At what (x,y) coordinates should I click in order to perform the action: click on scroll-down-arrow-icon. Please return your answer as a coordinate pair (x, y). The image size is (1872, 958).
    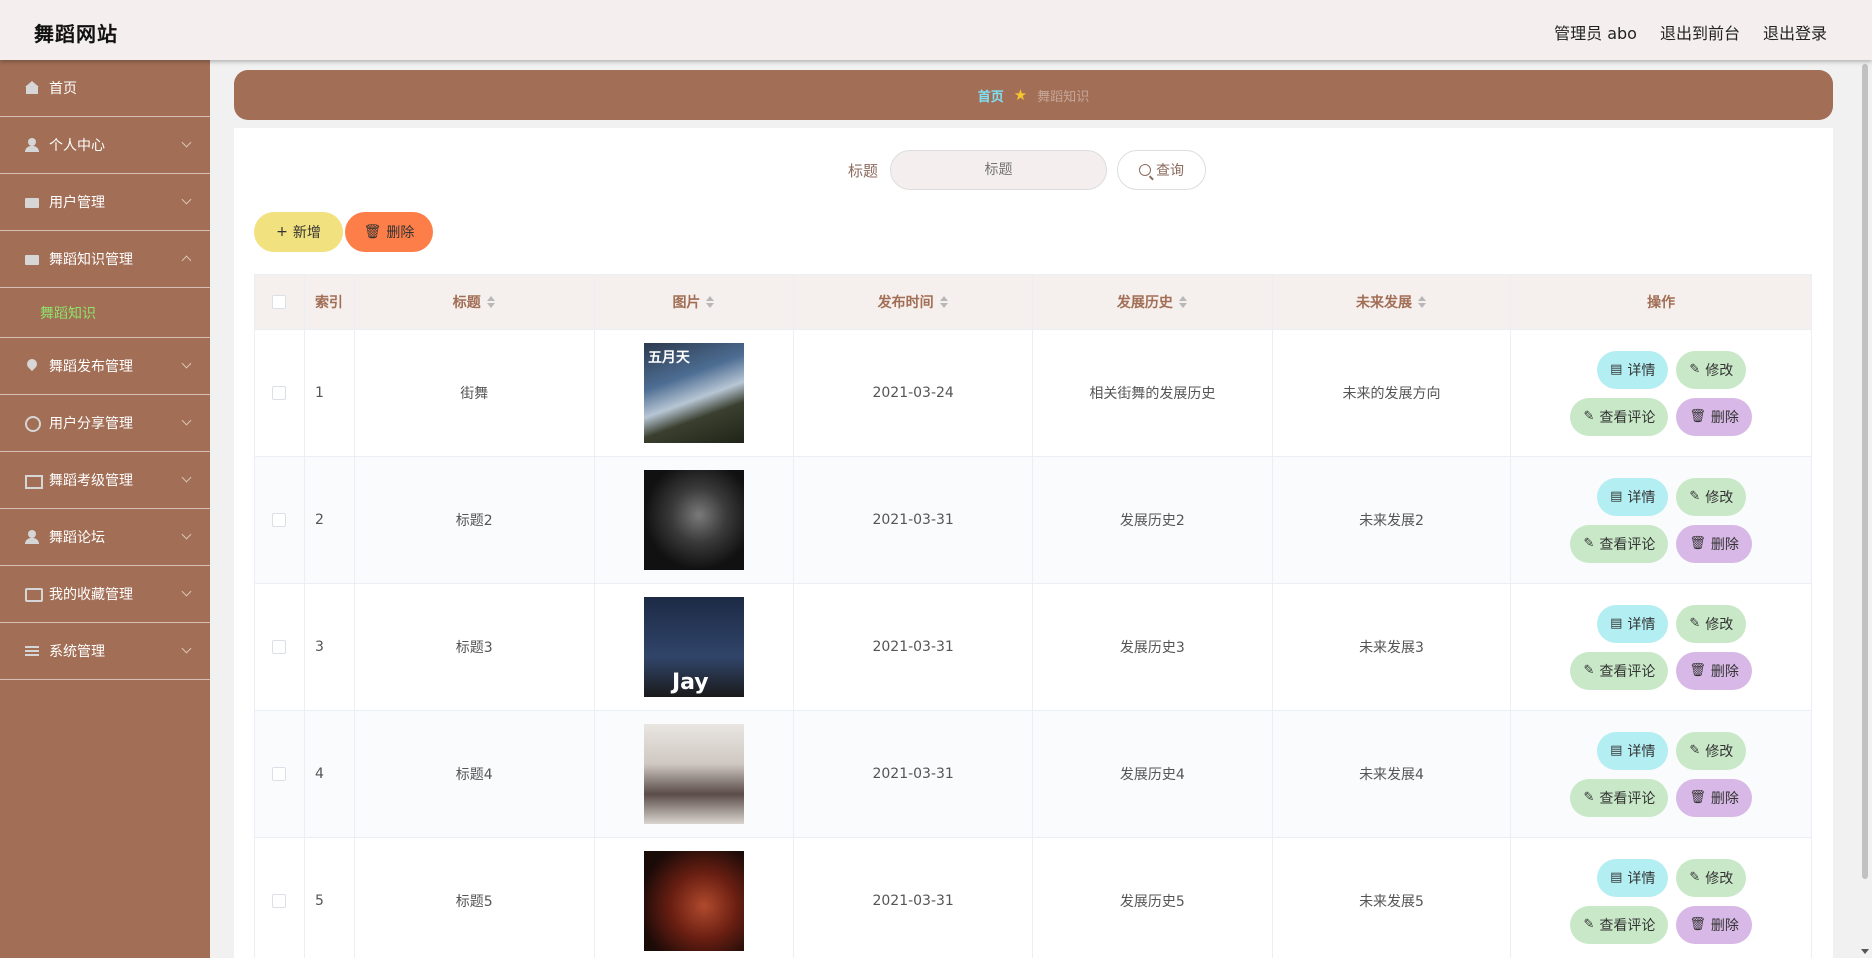
    Looking at the image, I should click on (1865, 951).